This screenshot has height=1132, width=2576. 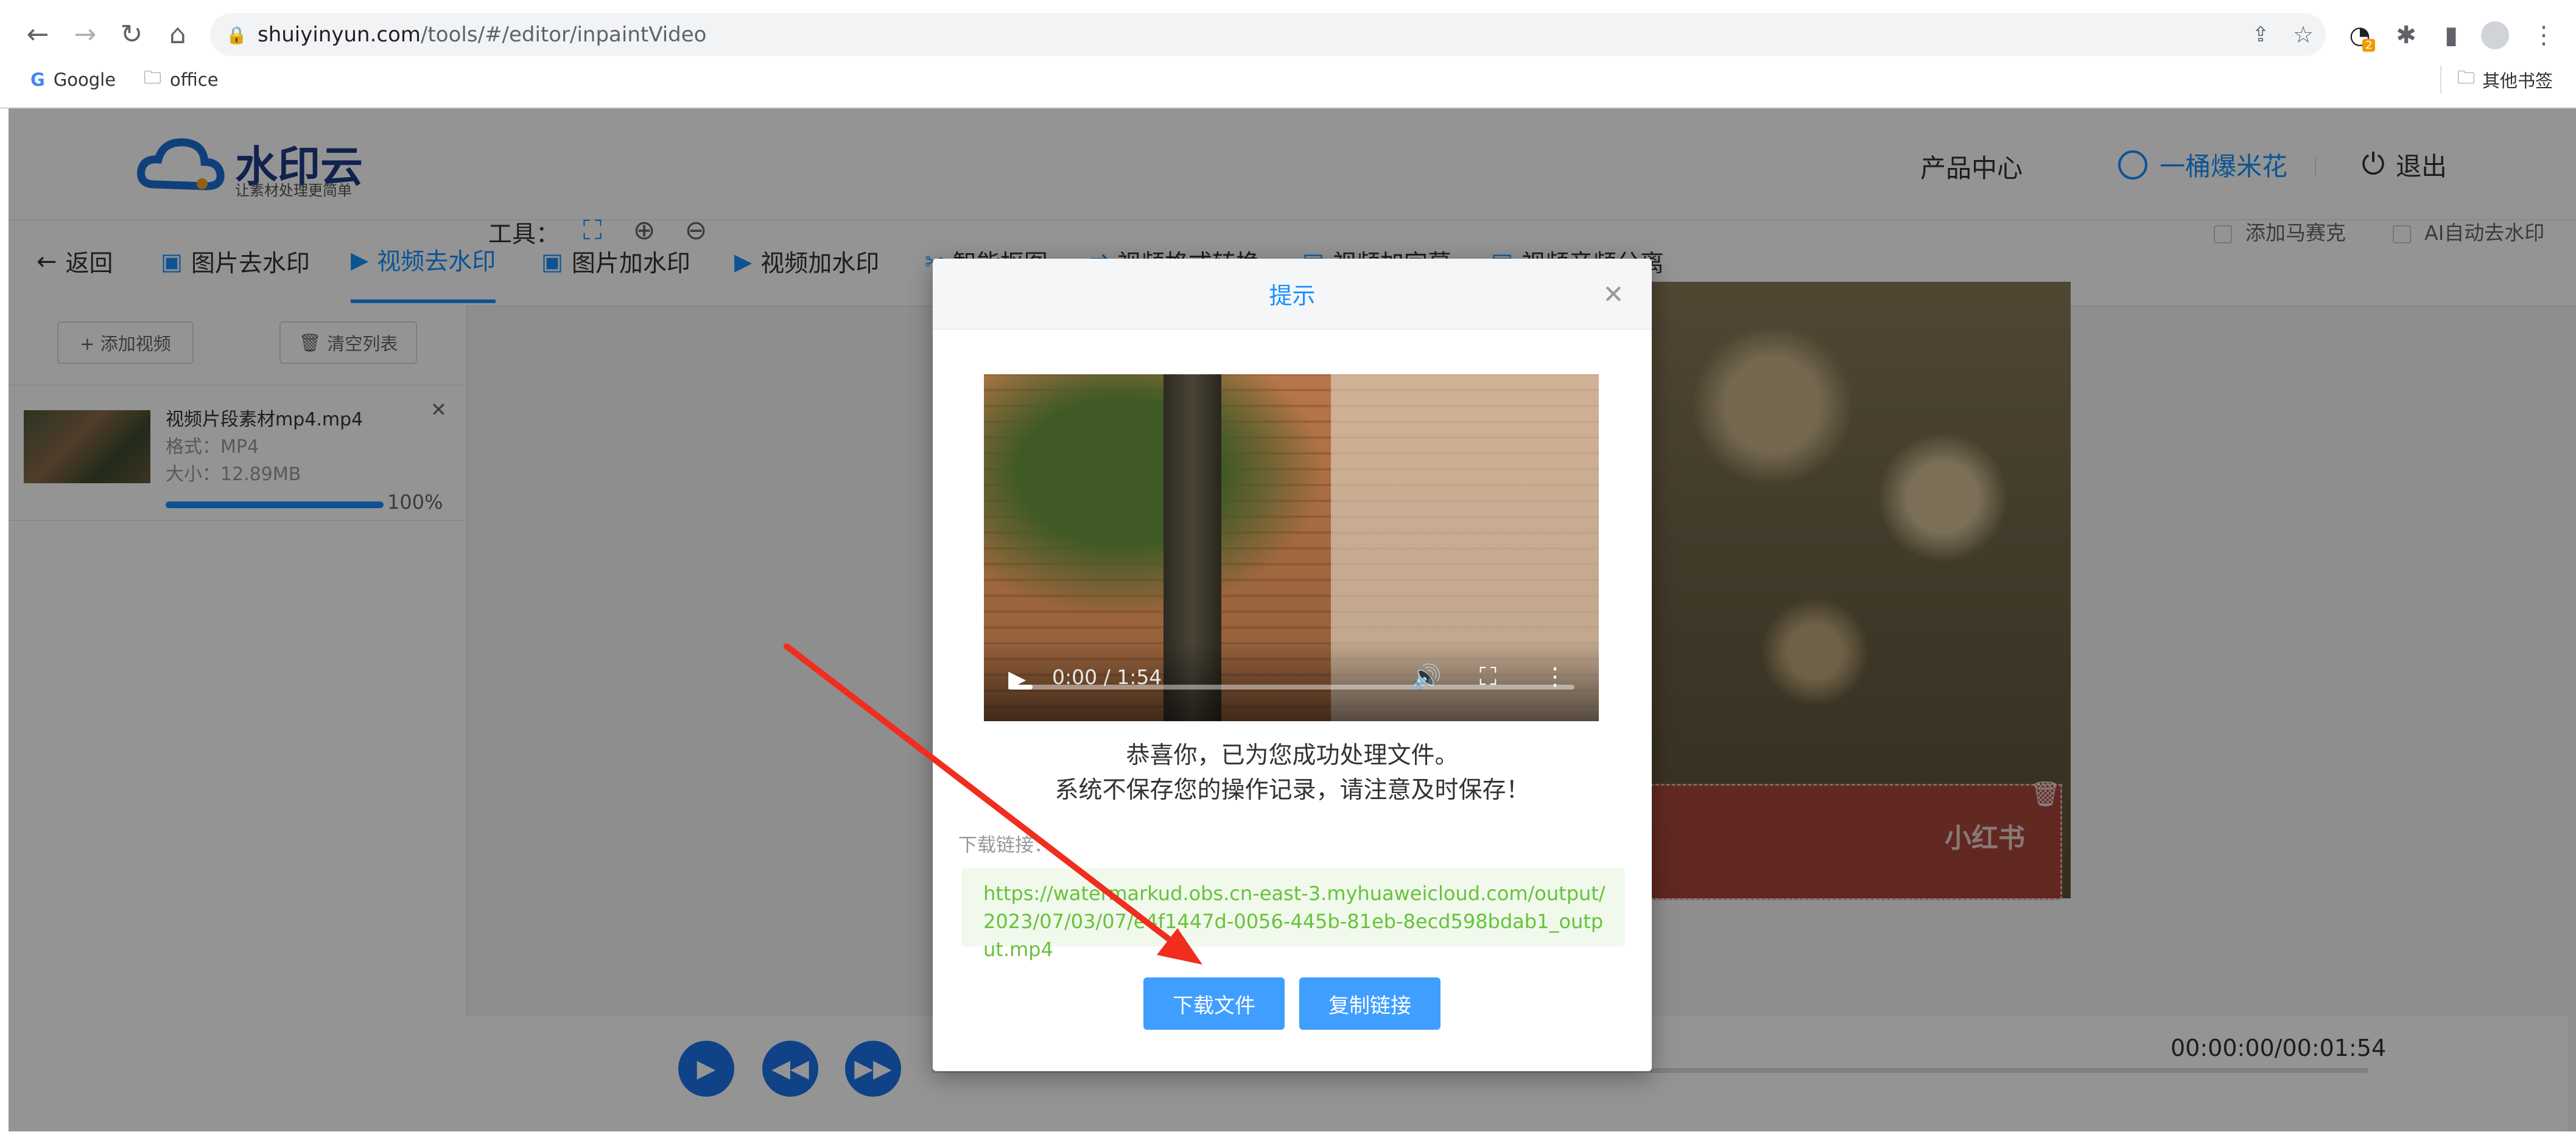 What do you see at coordinates (84, 79) in the screenshot?
I see `bookmark-google-label: Google` at bounding box center [84, 79].